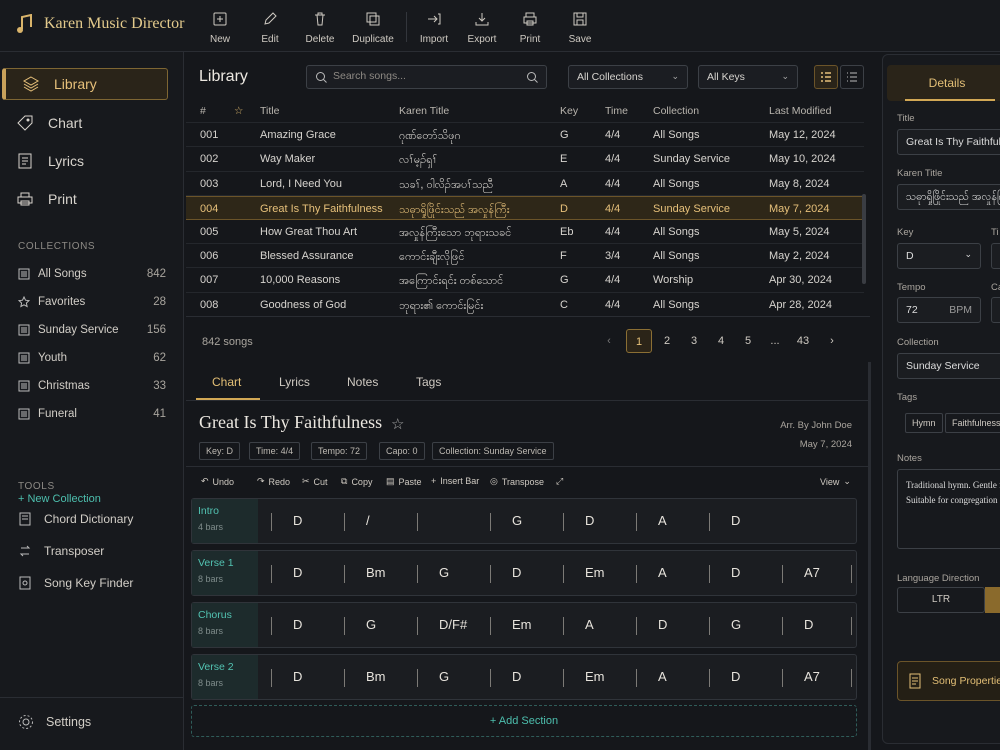  Describe the element at coordinates (721, 341) in the screenshot. I see `page-button: 4` at that location.